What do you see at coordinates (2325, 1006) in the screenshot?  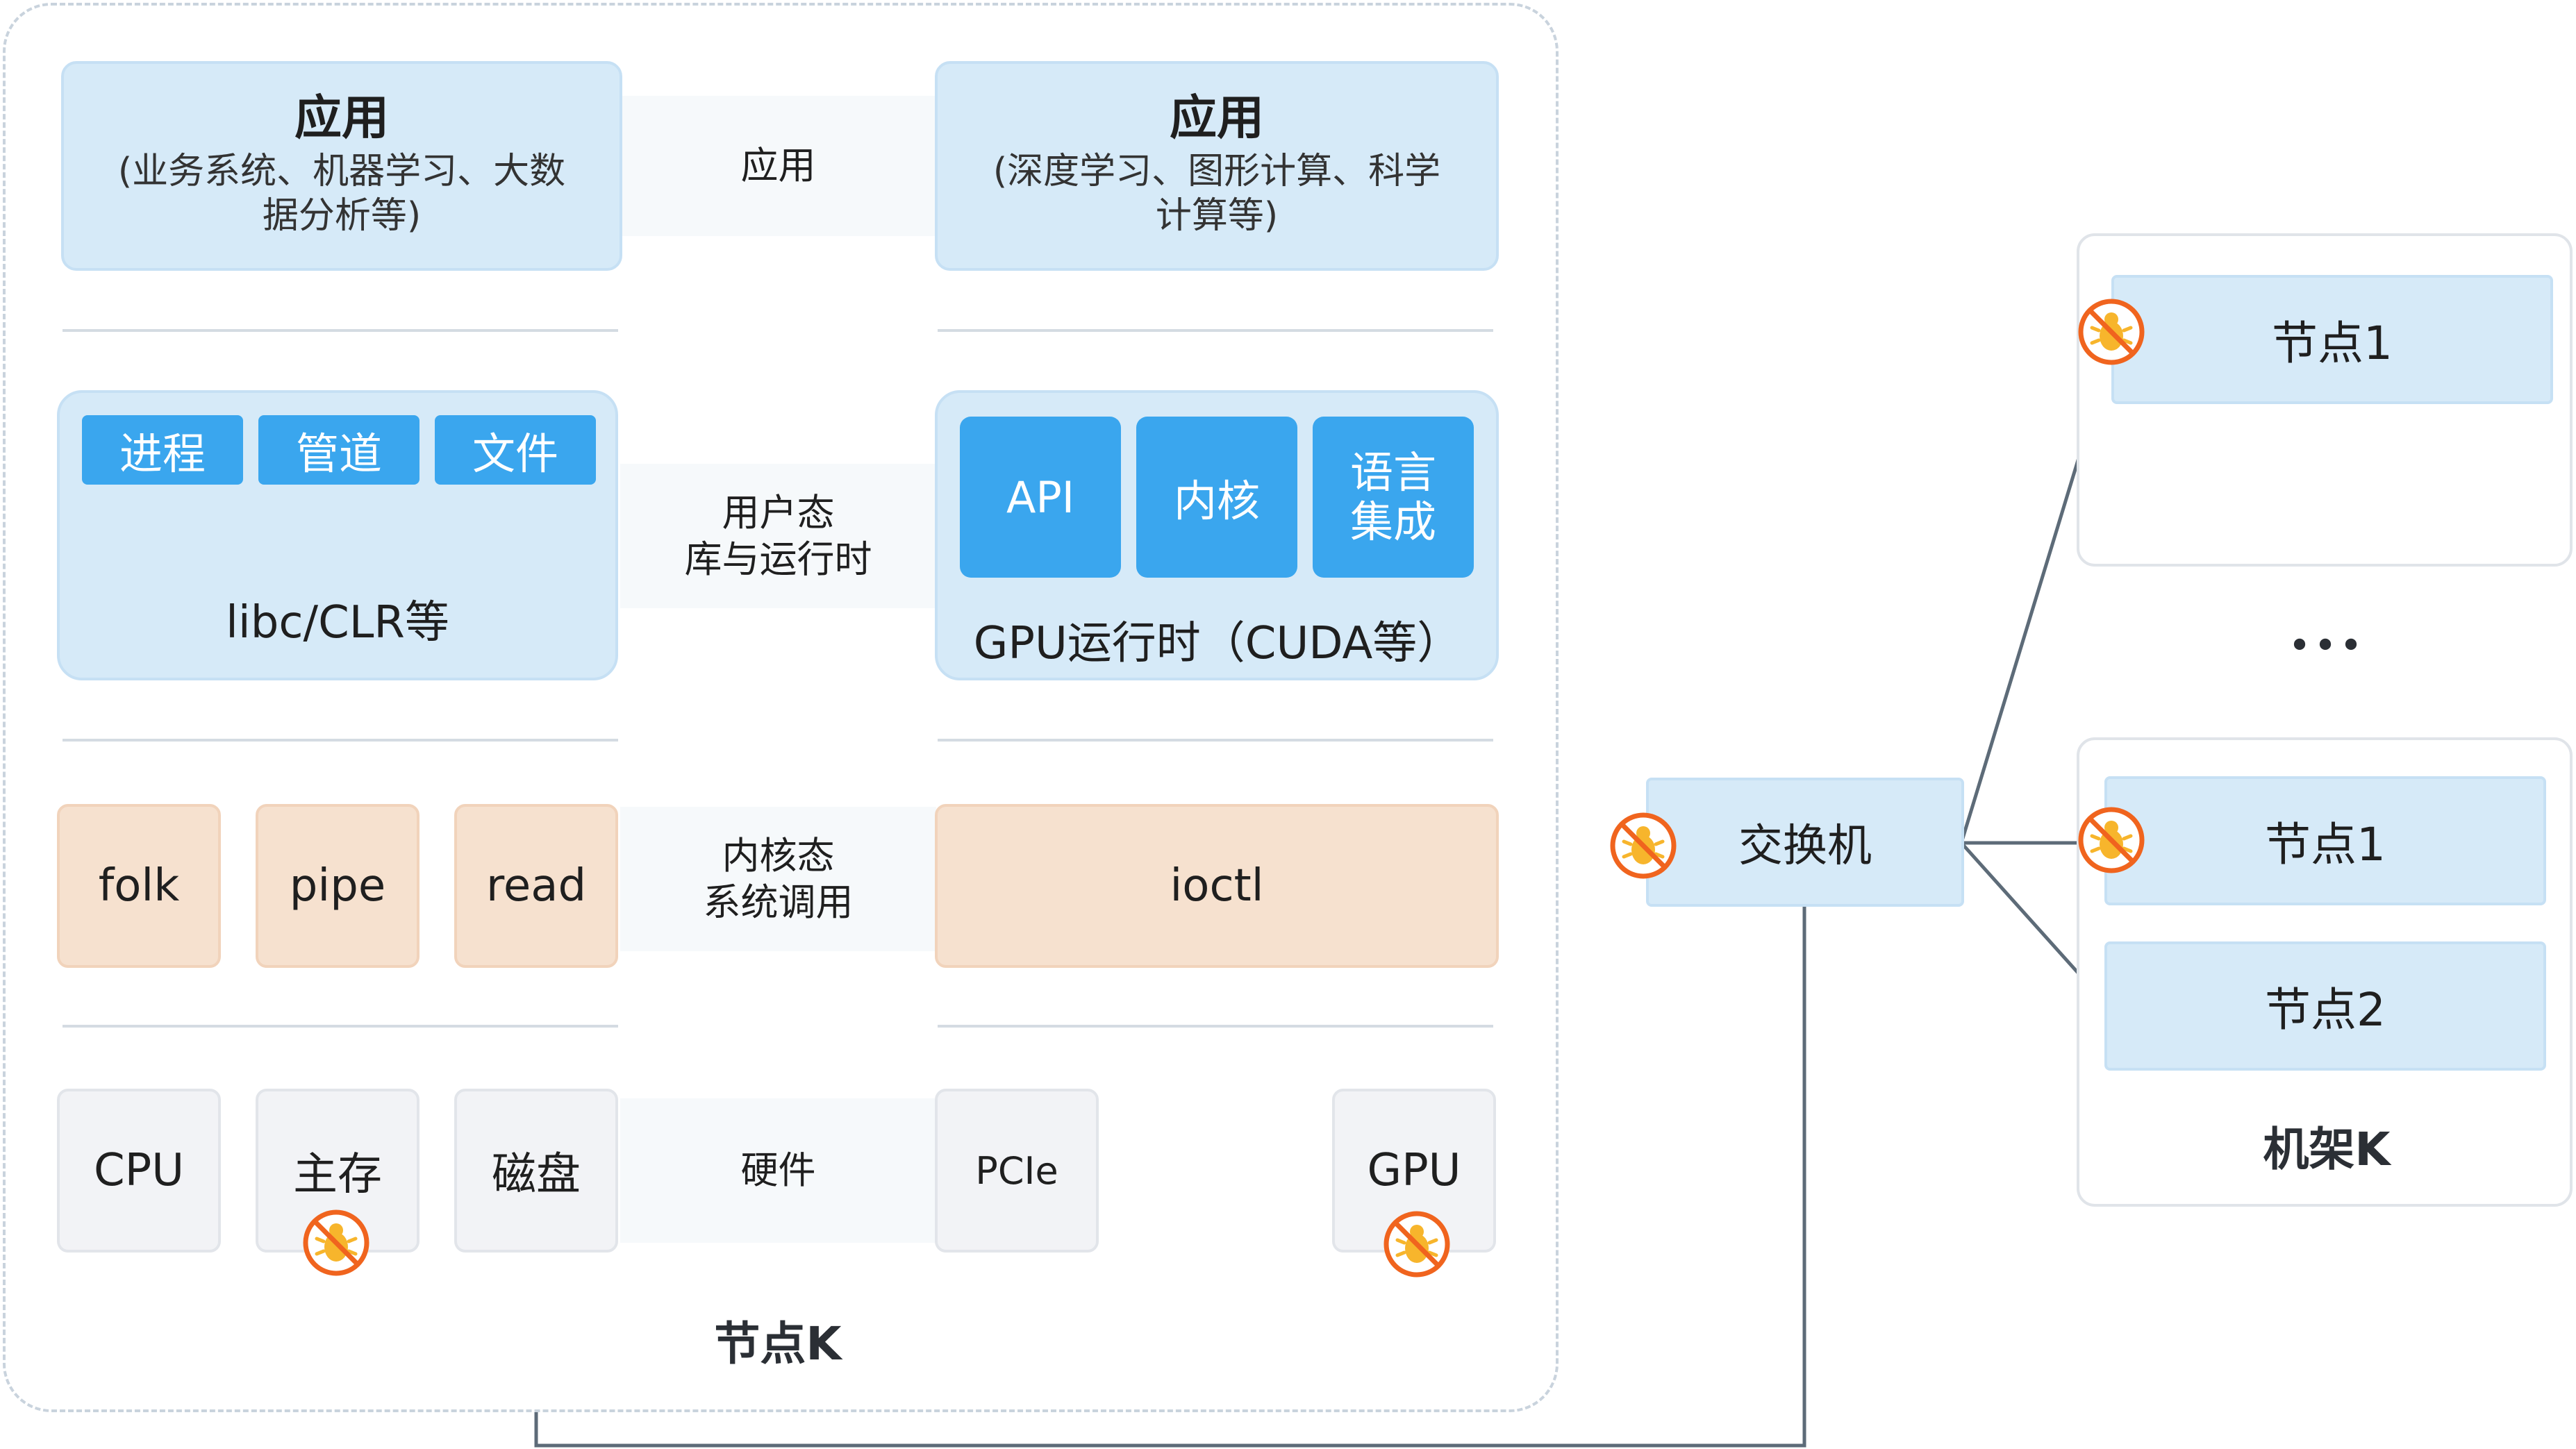 I see `rack-node-2: 节点2` at bounding box center [2325, 1006].